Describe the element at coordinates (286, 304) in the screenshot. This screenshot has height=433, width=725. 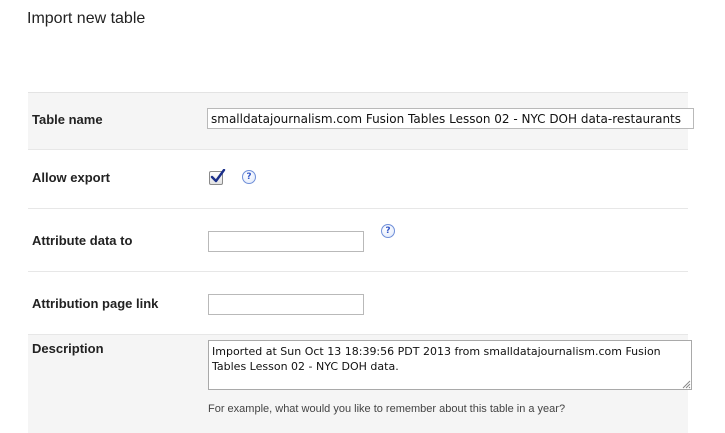
I see `attribution-link-input` at that location.